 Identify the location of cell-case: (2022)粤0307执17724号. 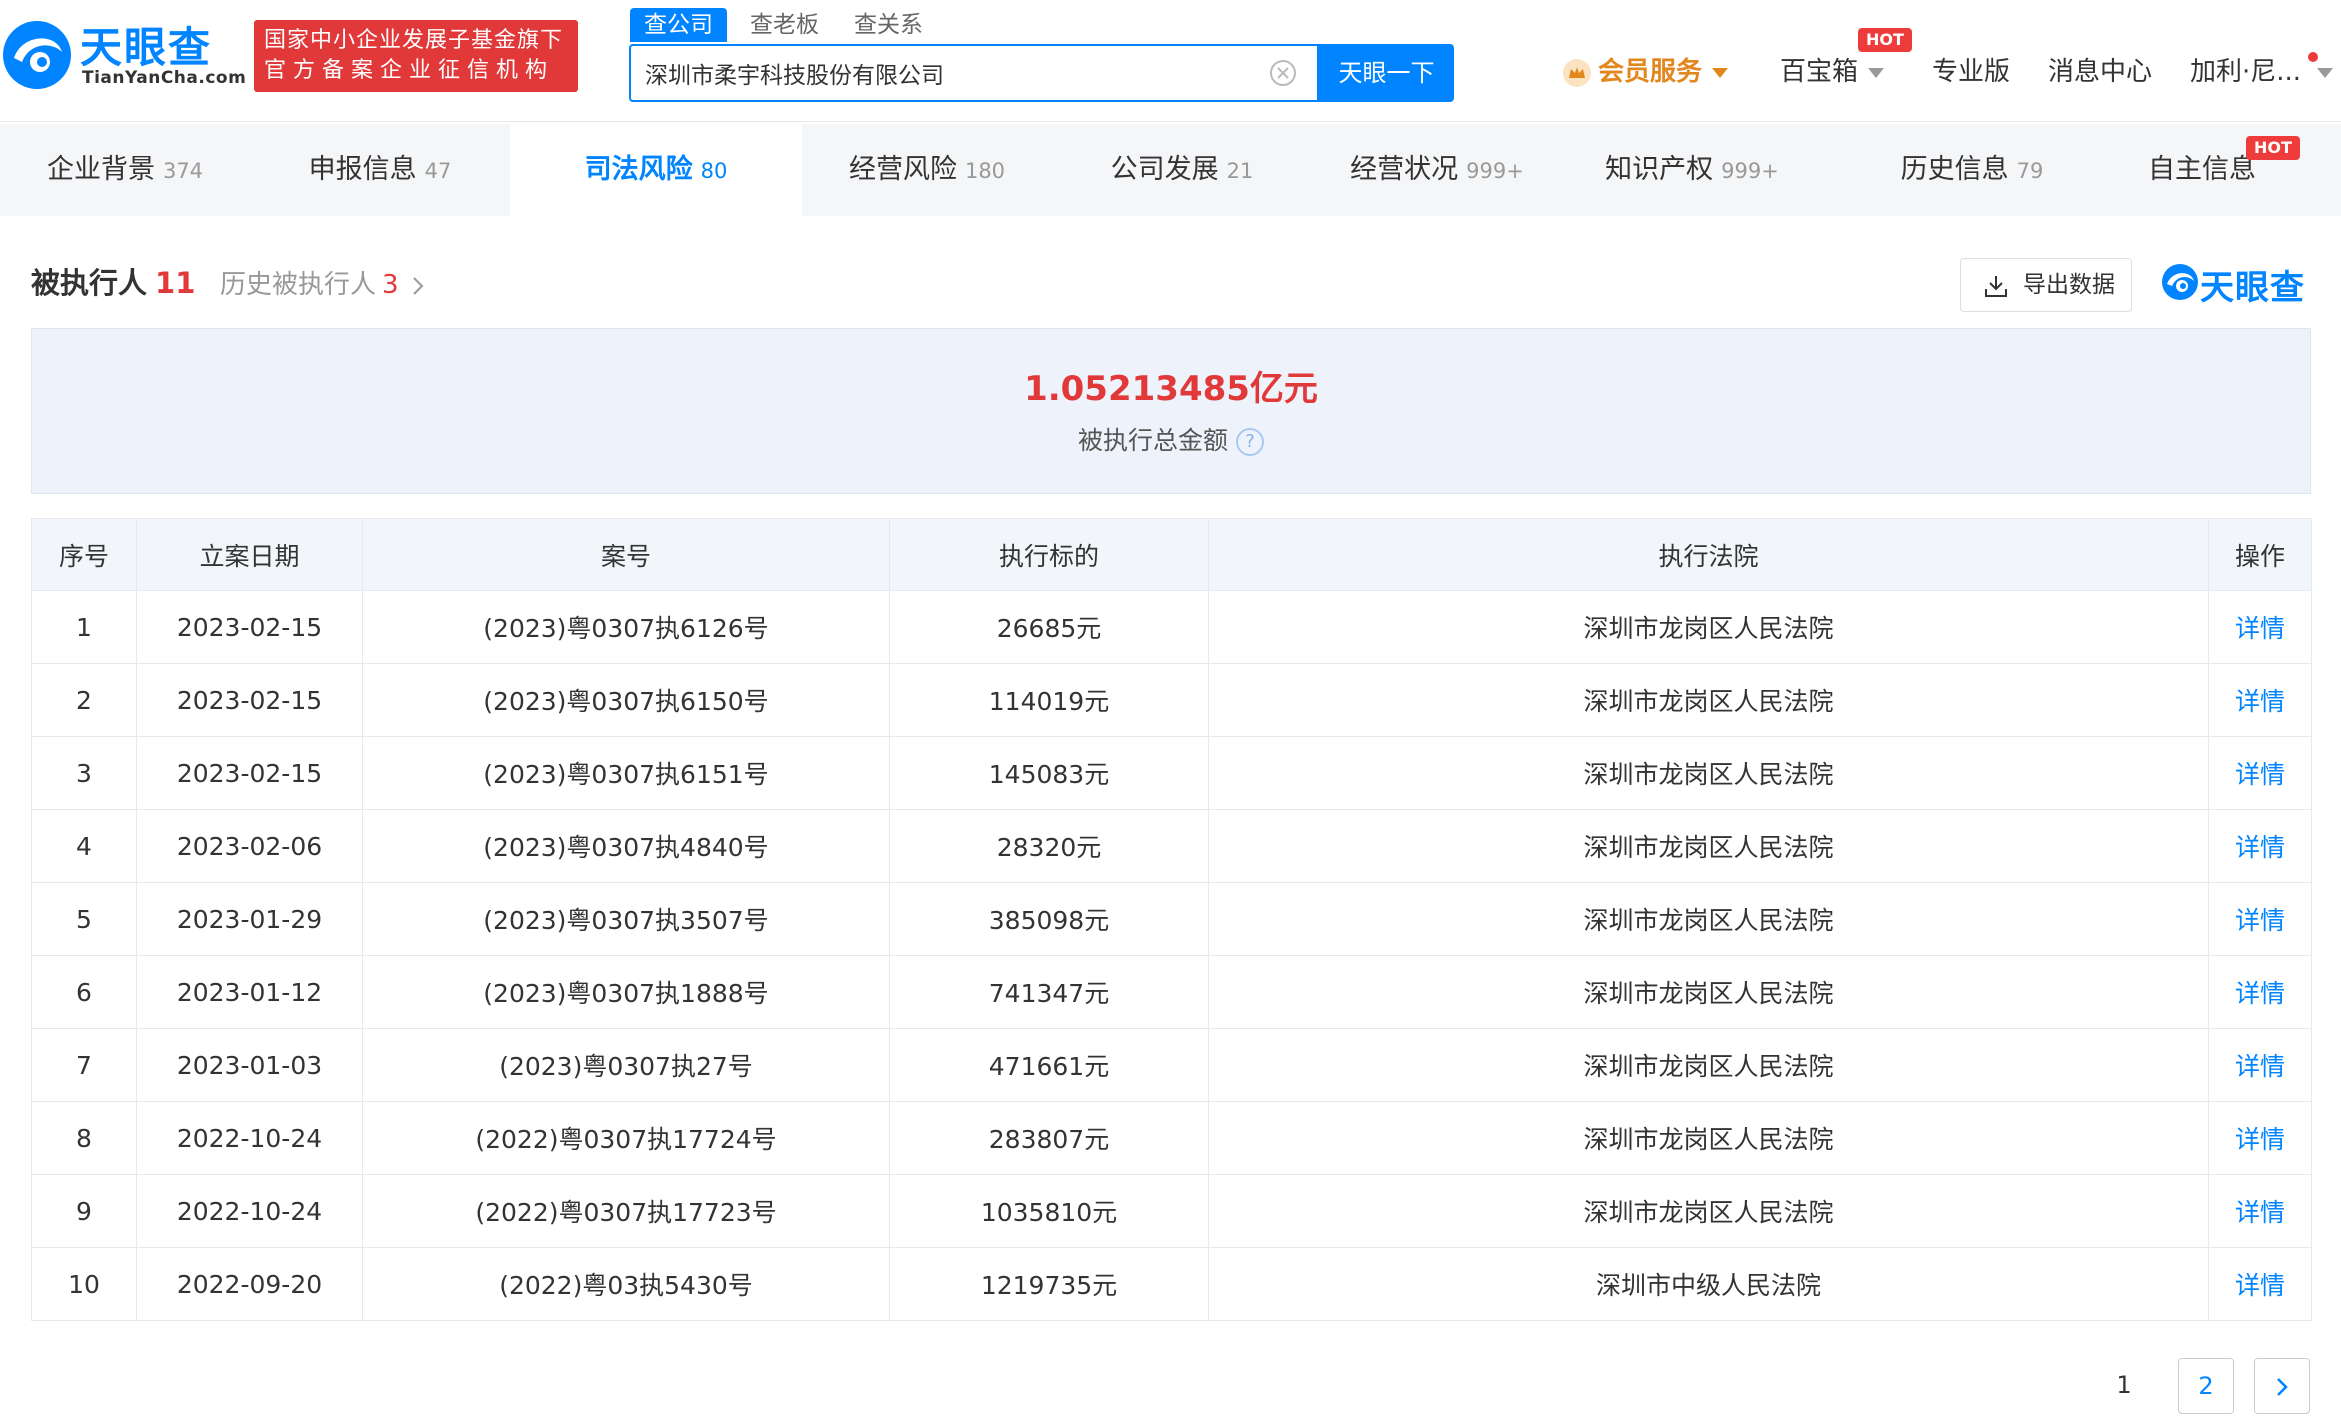
(626, 1138).